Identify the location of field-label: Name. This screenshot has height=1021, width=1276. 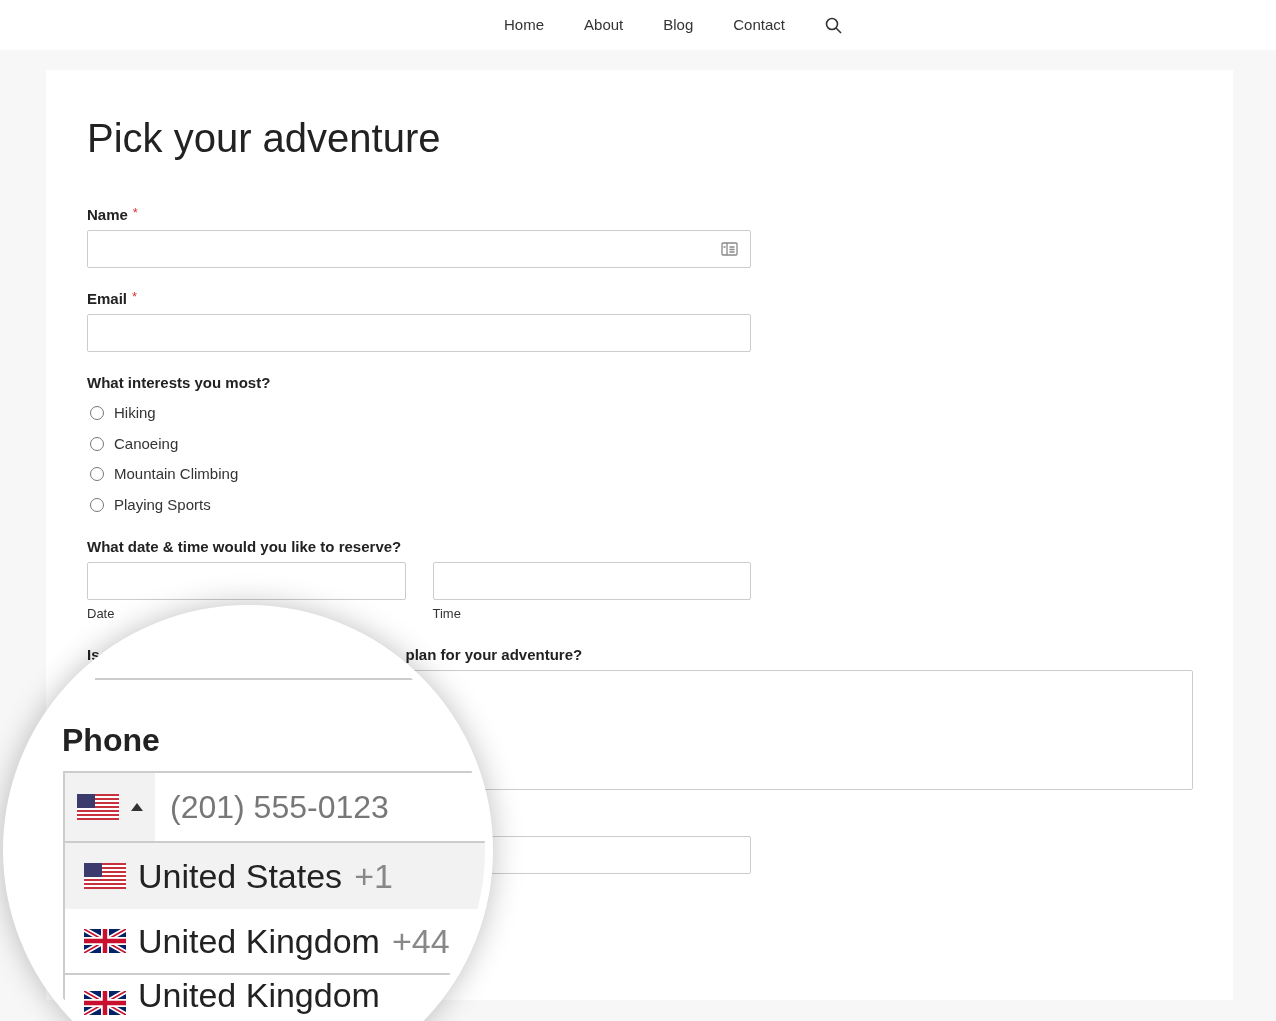
(107, 215).